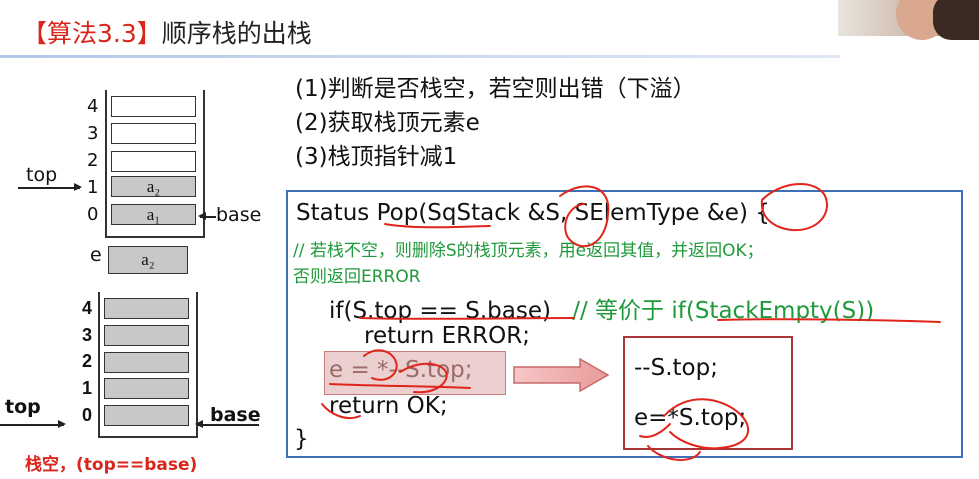 Image resolution: width=979 pixels, height=479 pixels. What do you see at coordinates (148, 260) in the screenshot?
I see `e-cell: a₂` at bounding box center [148, 260].